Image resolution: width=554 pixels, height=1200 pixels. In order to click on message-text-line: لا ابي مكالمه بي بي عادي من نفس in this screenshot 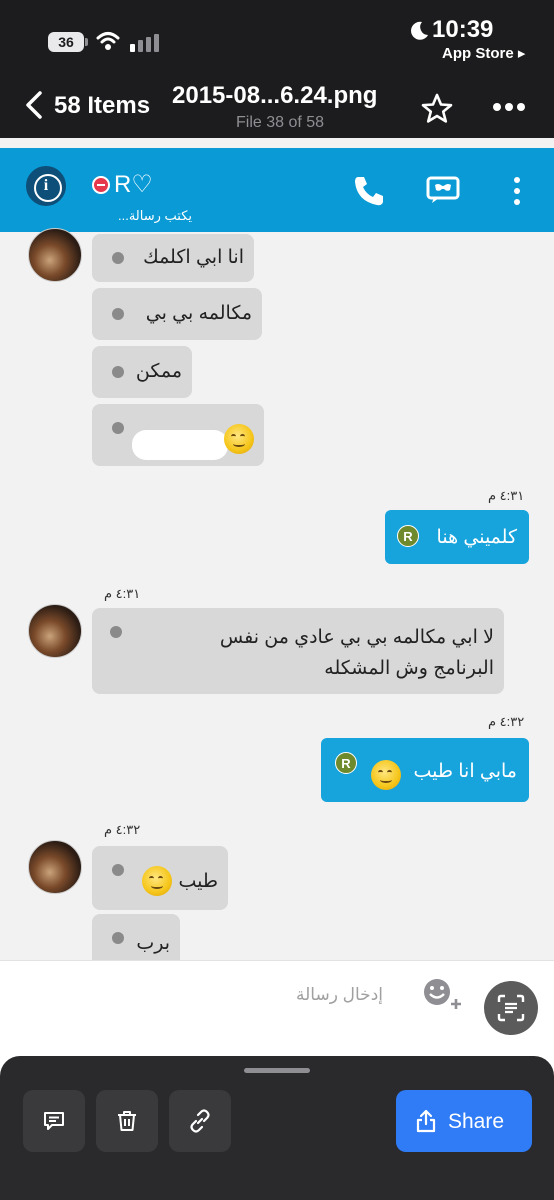, I will do `click(356, 637)`.